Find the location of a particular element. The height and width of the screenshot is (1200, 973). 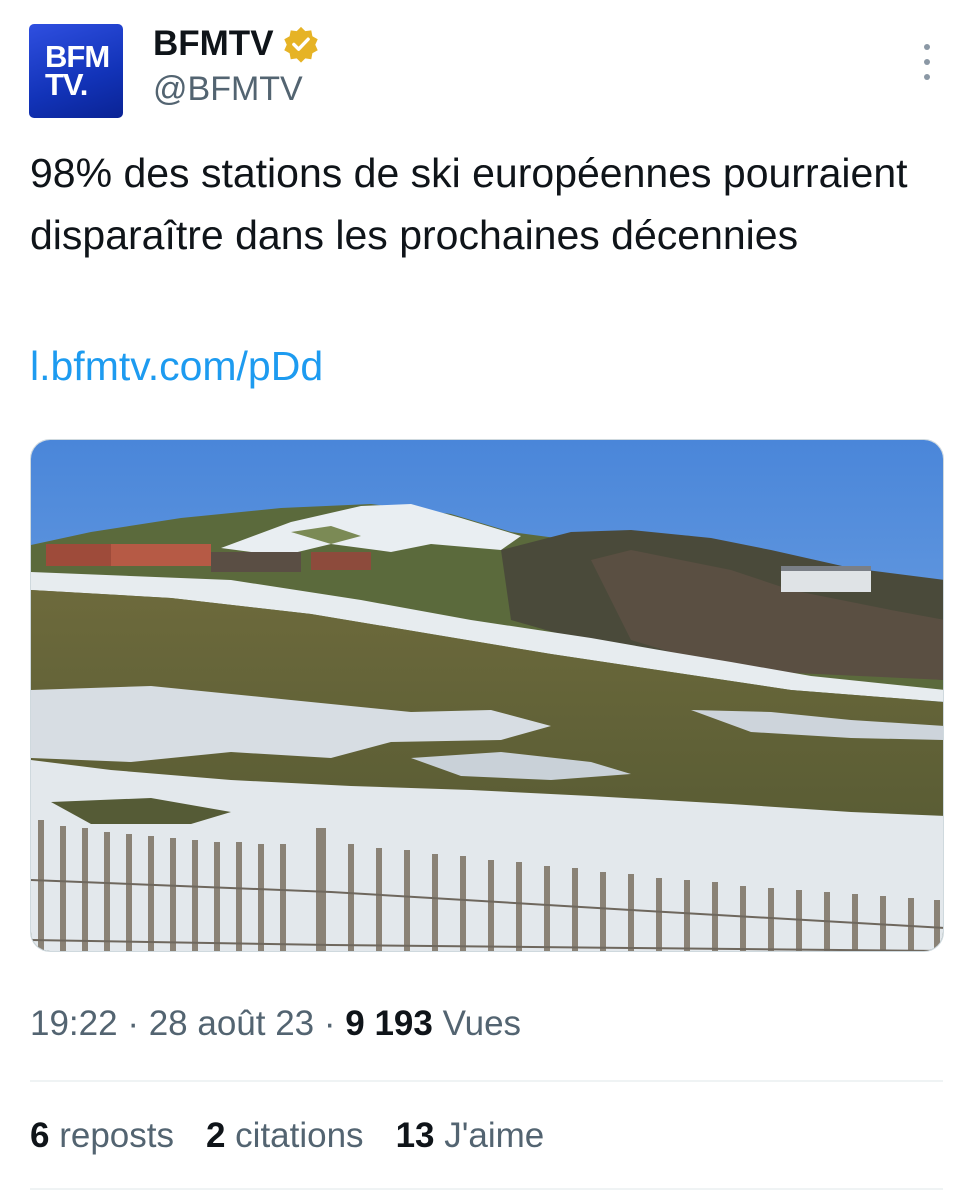

verified-badge-icon is located at coordinates (300, 44).